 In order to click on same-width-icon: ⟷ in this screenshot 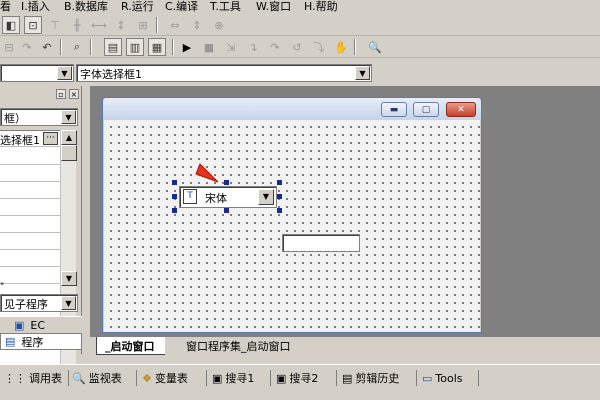, I will do `click(99, 25)`.